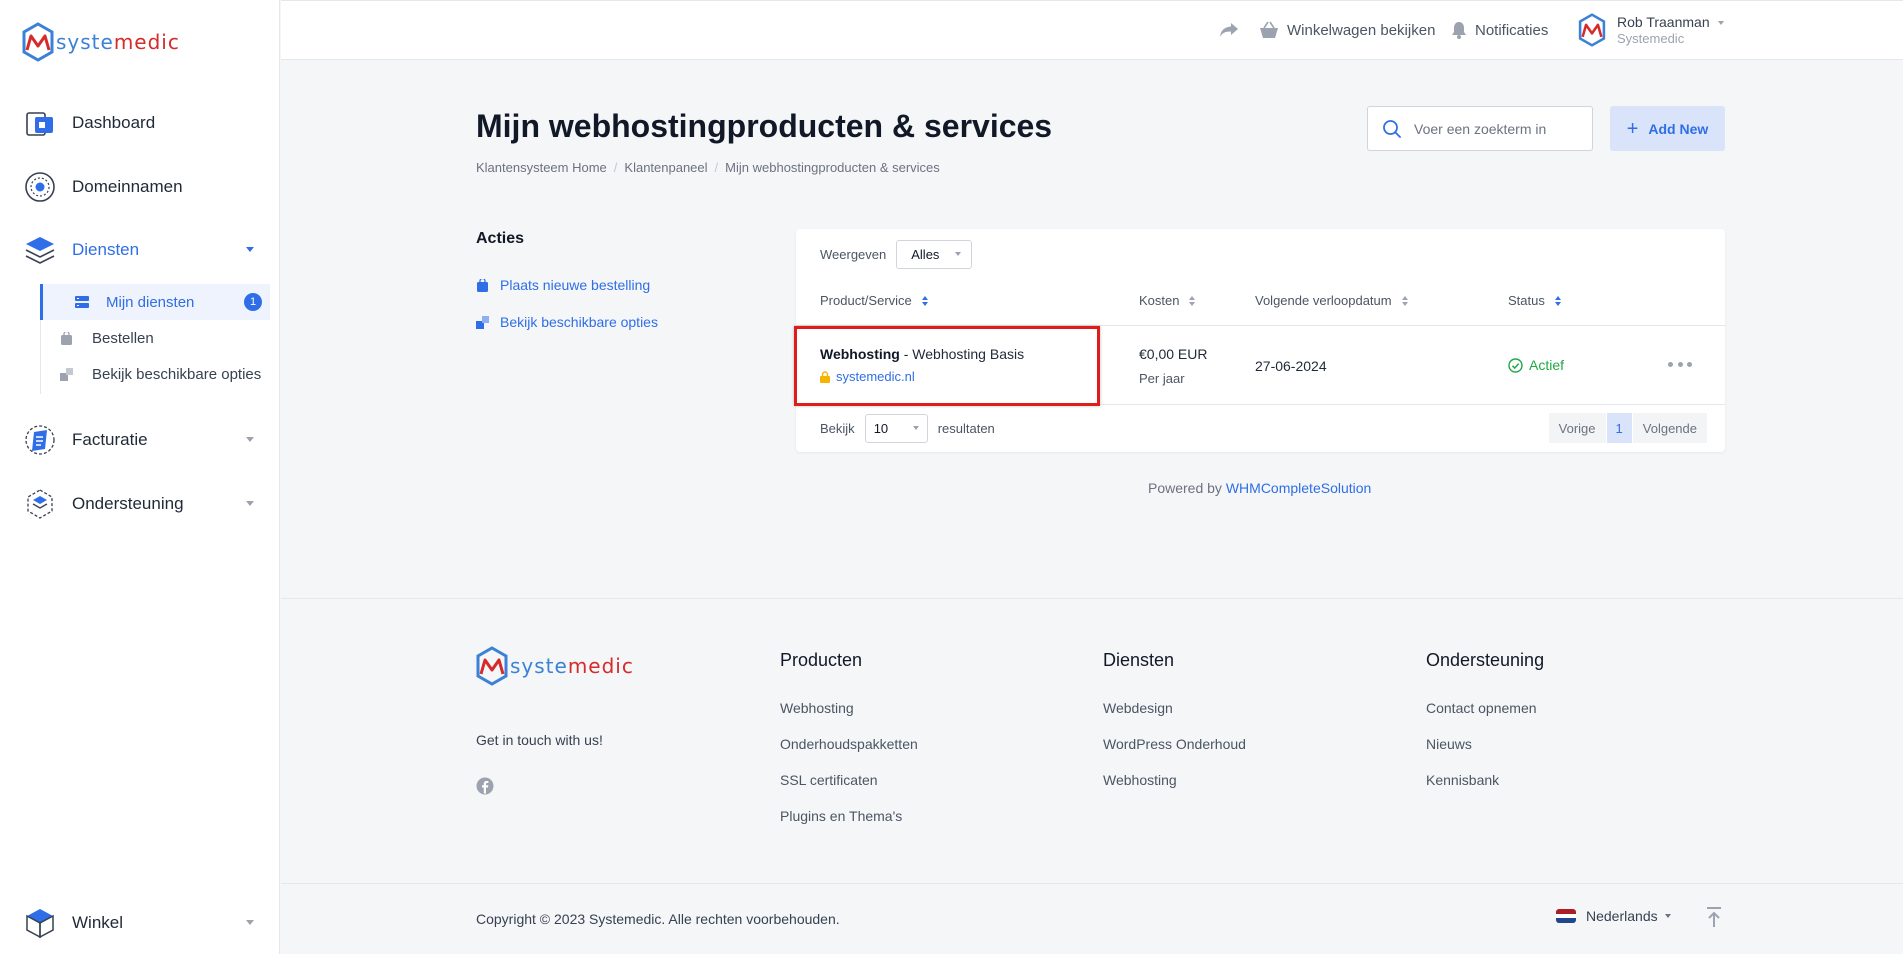 This screenshot has width=1903, height=954. What do you see at coordinates (1499, 30) in the screenshot?
I see `notifications-button: Notificaties` at bounding box center [1499, 30].